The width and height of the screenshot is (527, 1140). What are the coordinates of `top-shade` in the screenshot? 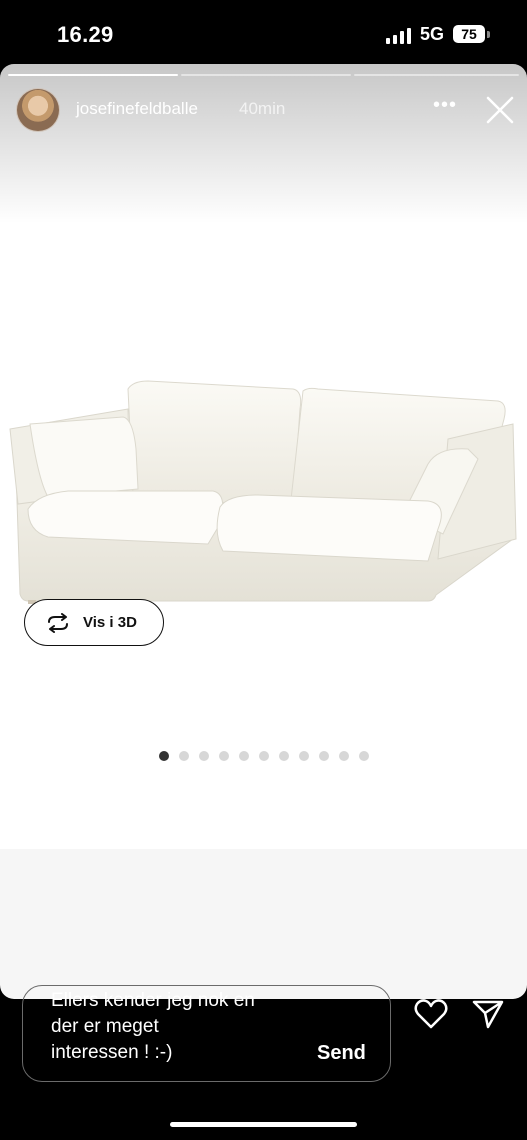 It's located at (263, 144).